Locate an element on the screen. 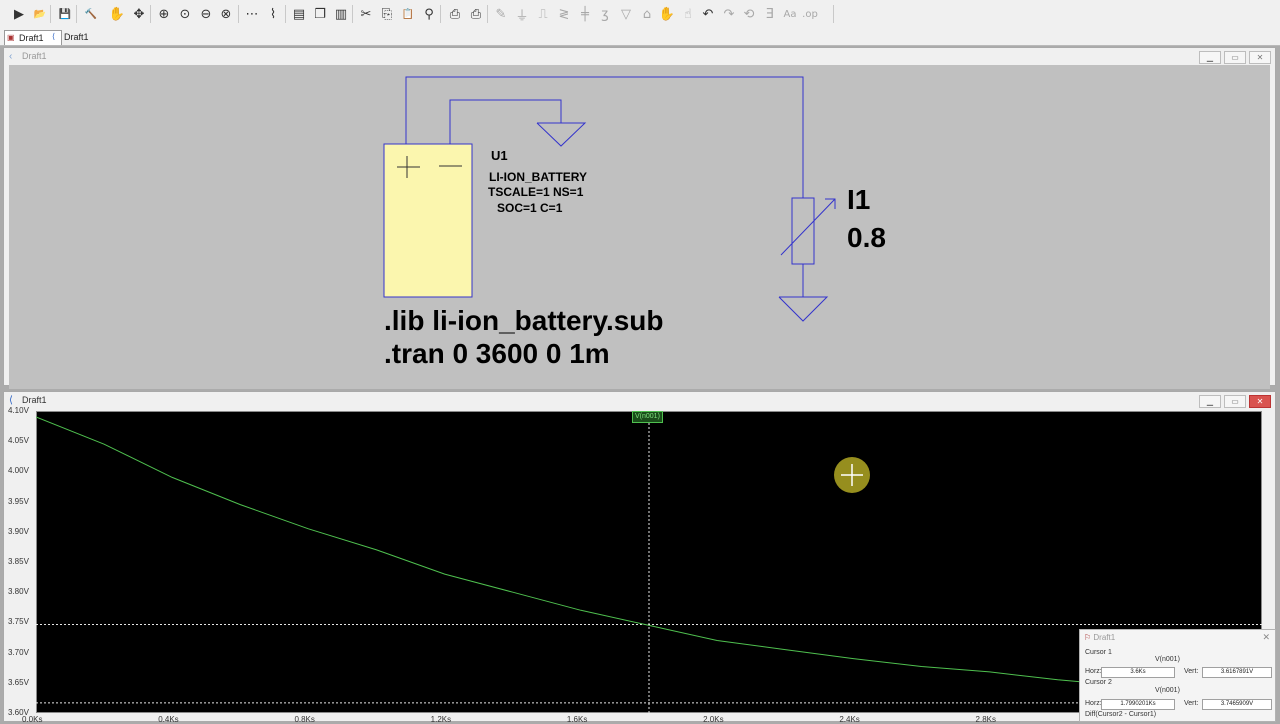  directive-tran: .tran 0 3600 0 1m is located at coordinates (497, 353).